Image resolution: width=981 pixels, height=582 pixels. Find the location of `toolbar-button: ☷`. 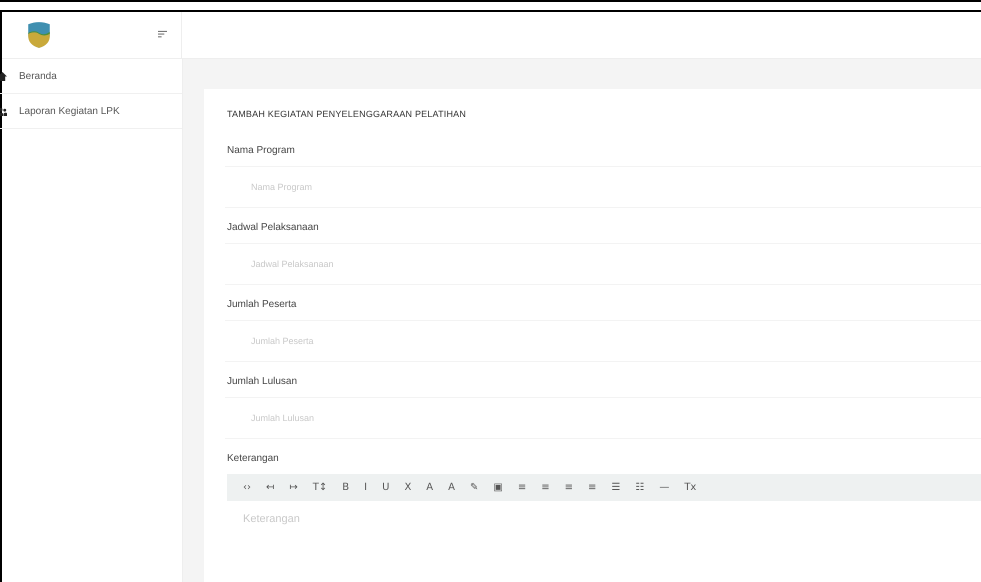

toolbar-button: ☷ is located at coordinates (639, 487).